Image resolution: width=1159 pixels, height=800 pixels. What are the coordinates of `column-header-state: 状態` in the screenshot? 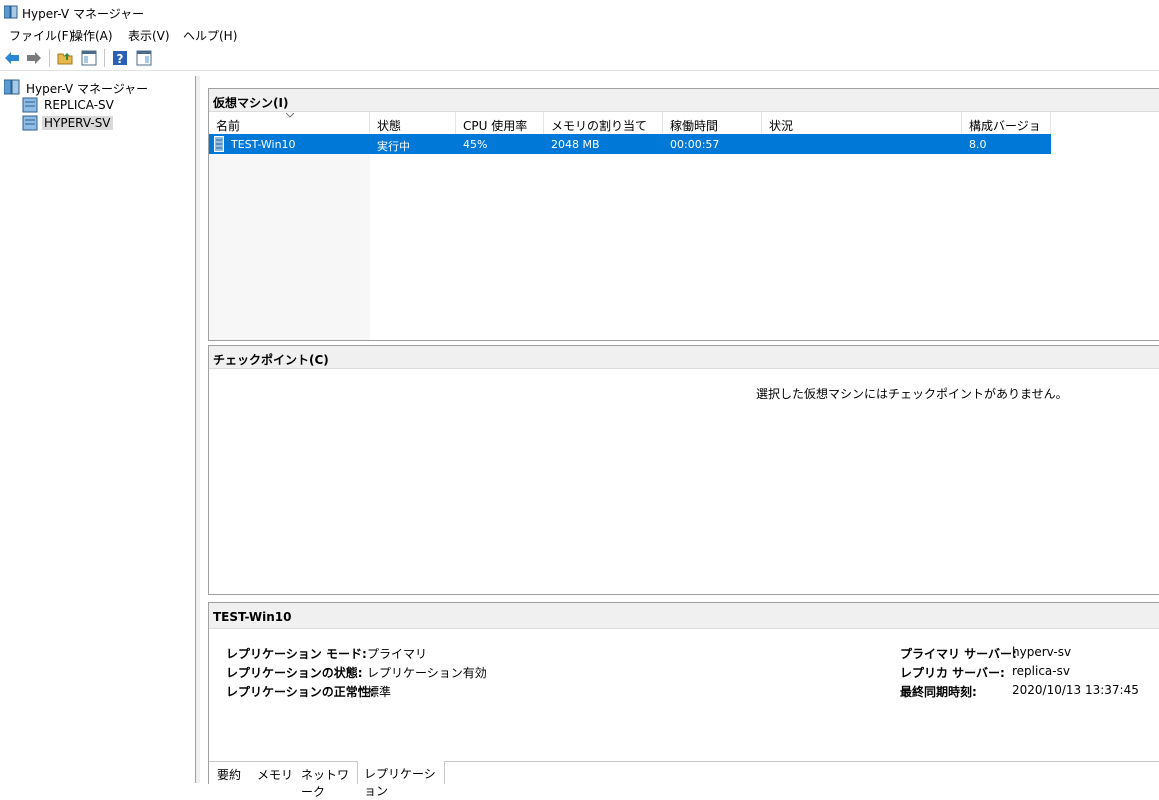 It's located at (413, 123).